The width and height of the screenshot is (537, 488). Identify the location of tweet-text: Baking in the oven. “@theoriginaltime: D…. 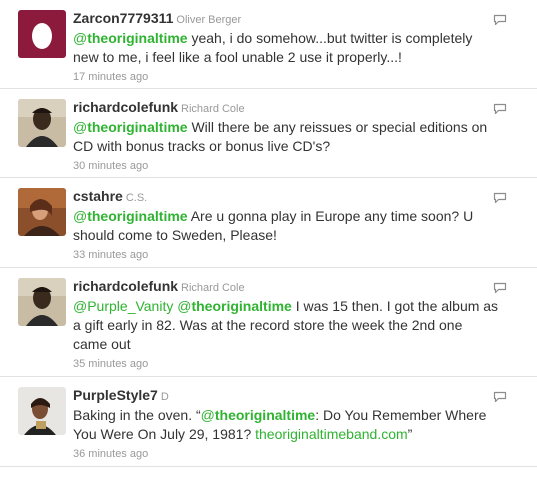
(280, 424).